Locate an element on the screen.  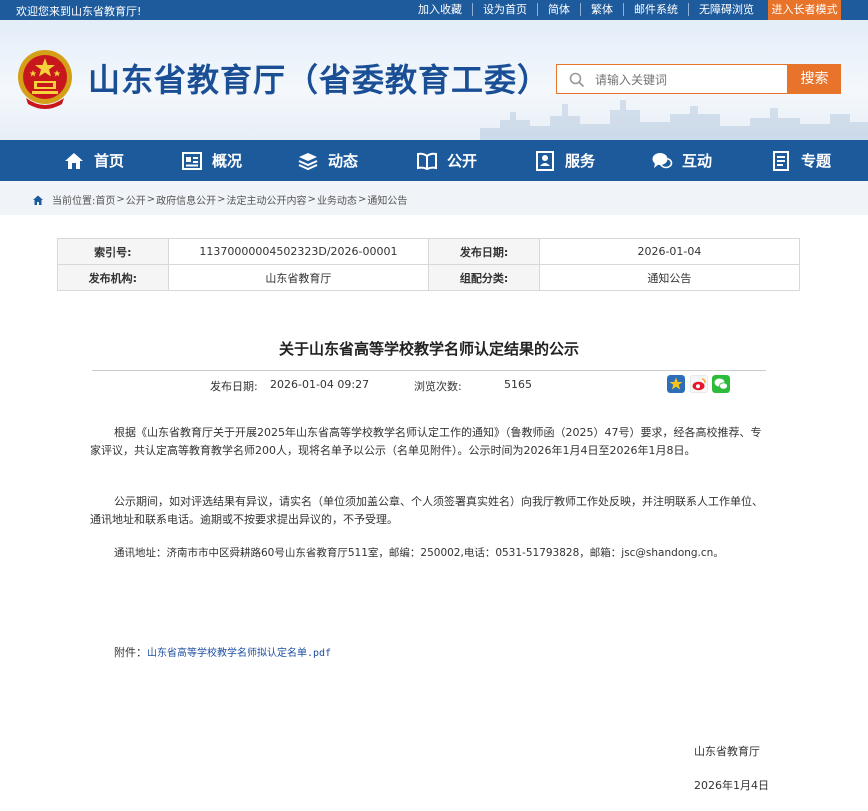
attachment-label: 附件： is located at coordinates (130, 652).